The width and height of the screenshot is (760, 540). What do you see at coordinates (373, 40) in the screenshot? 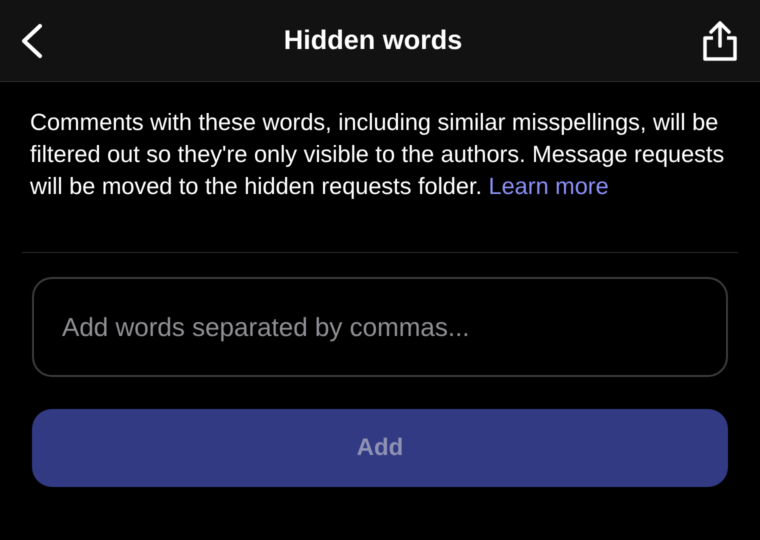
I see `page-title: Hidden words` at bounding box center [373, 40].